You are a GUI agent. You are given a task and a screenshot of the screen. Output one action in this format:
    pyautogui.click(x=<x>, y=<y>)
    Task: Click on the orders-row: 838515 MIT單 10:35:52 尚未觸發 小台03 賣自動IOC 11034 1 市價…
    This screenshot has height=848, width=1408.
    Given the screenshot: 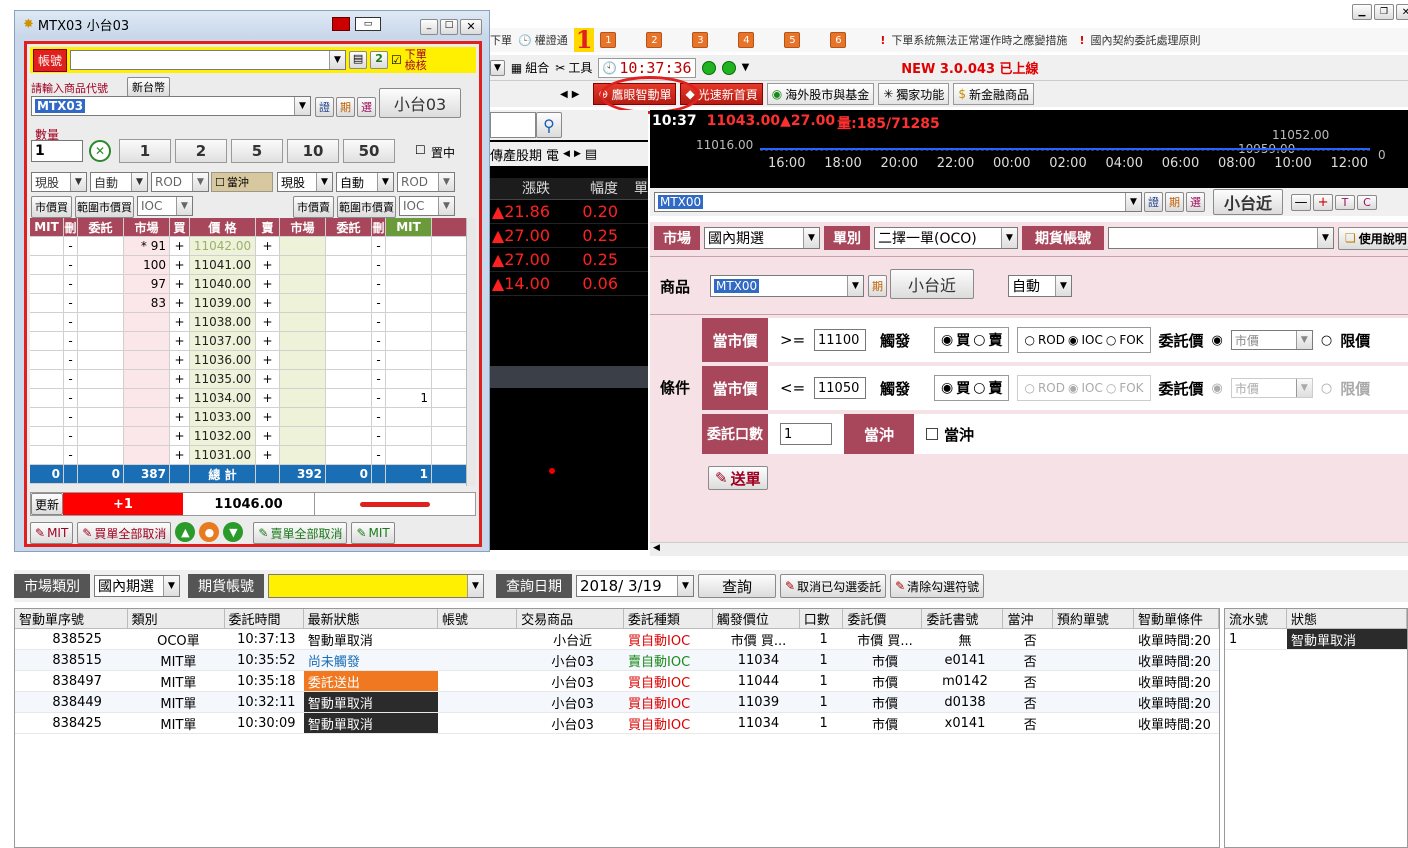 What is the action you would take?
    pyautogui.click(x=617, y=660)
    